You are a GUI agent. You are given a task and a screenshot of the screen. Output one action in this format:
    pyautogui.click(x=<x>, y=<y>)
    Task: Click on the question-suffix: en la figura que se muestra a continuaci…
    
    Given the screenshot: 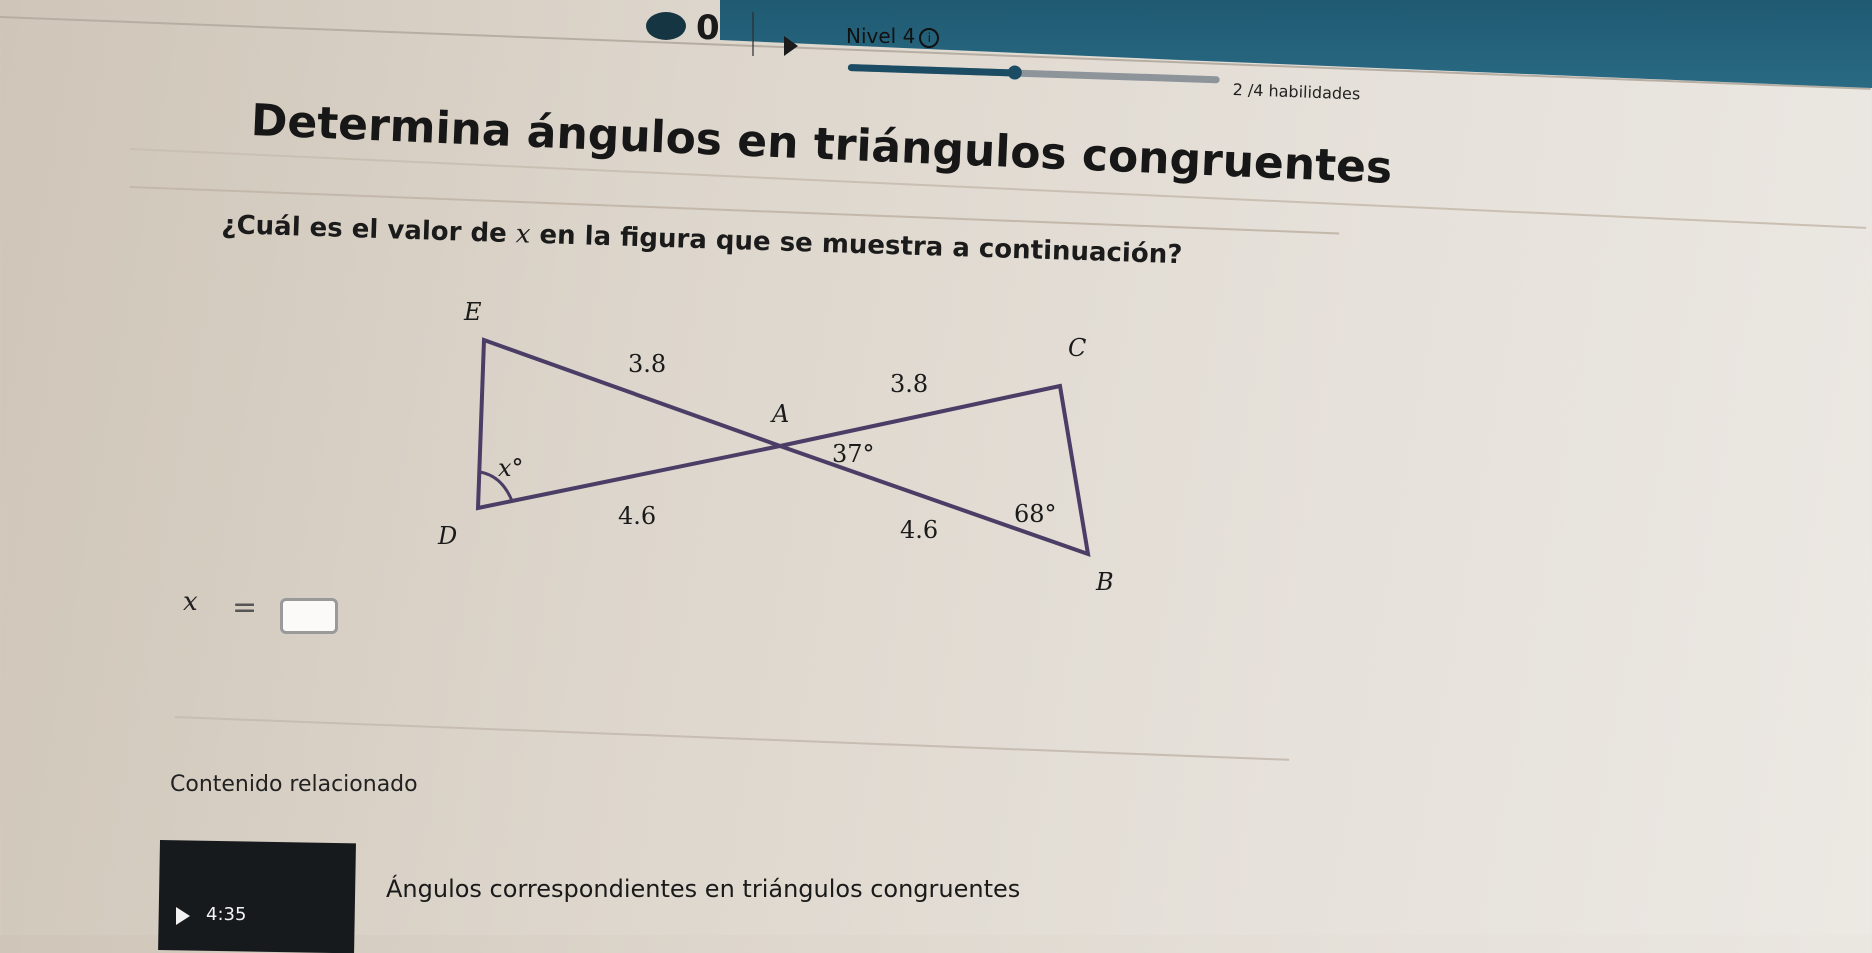 What is the action you would take?
    pyautogui.click(x=856, y=245)
    